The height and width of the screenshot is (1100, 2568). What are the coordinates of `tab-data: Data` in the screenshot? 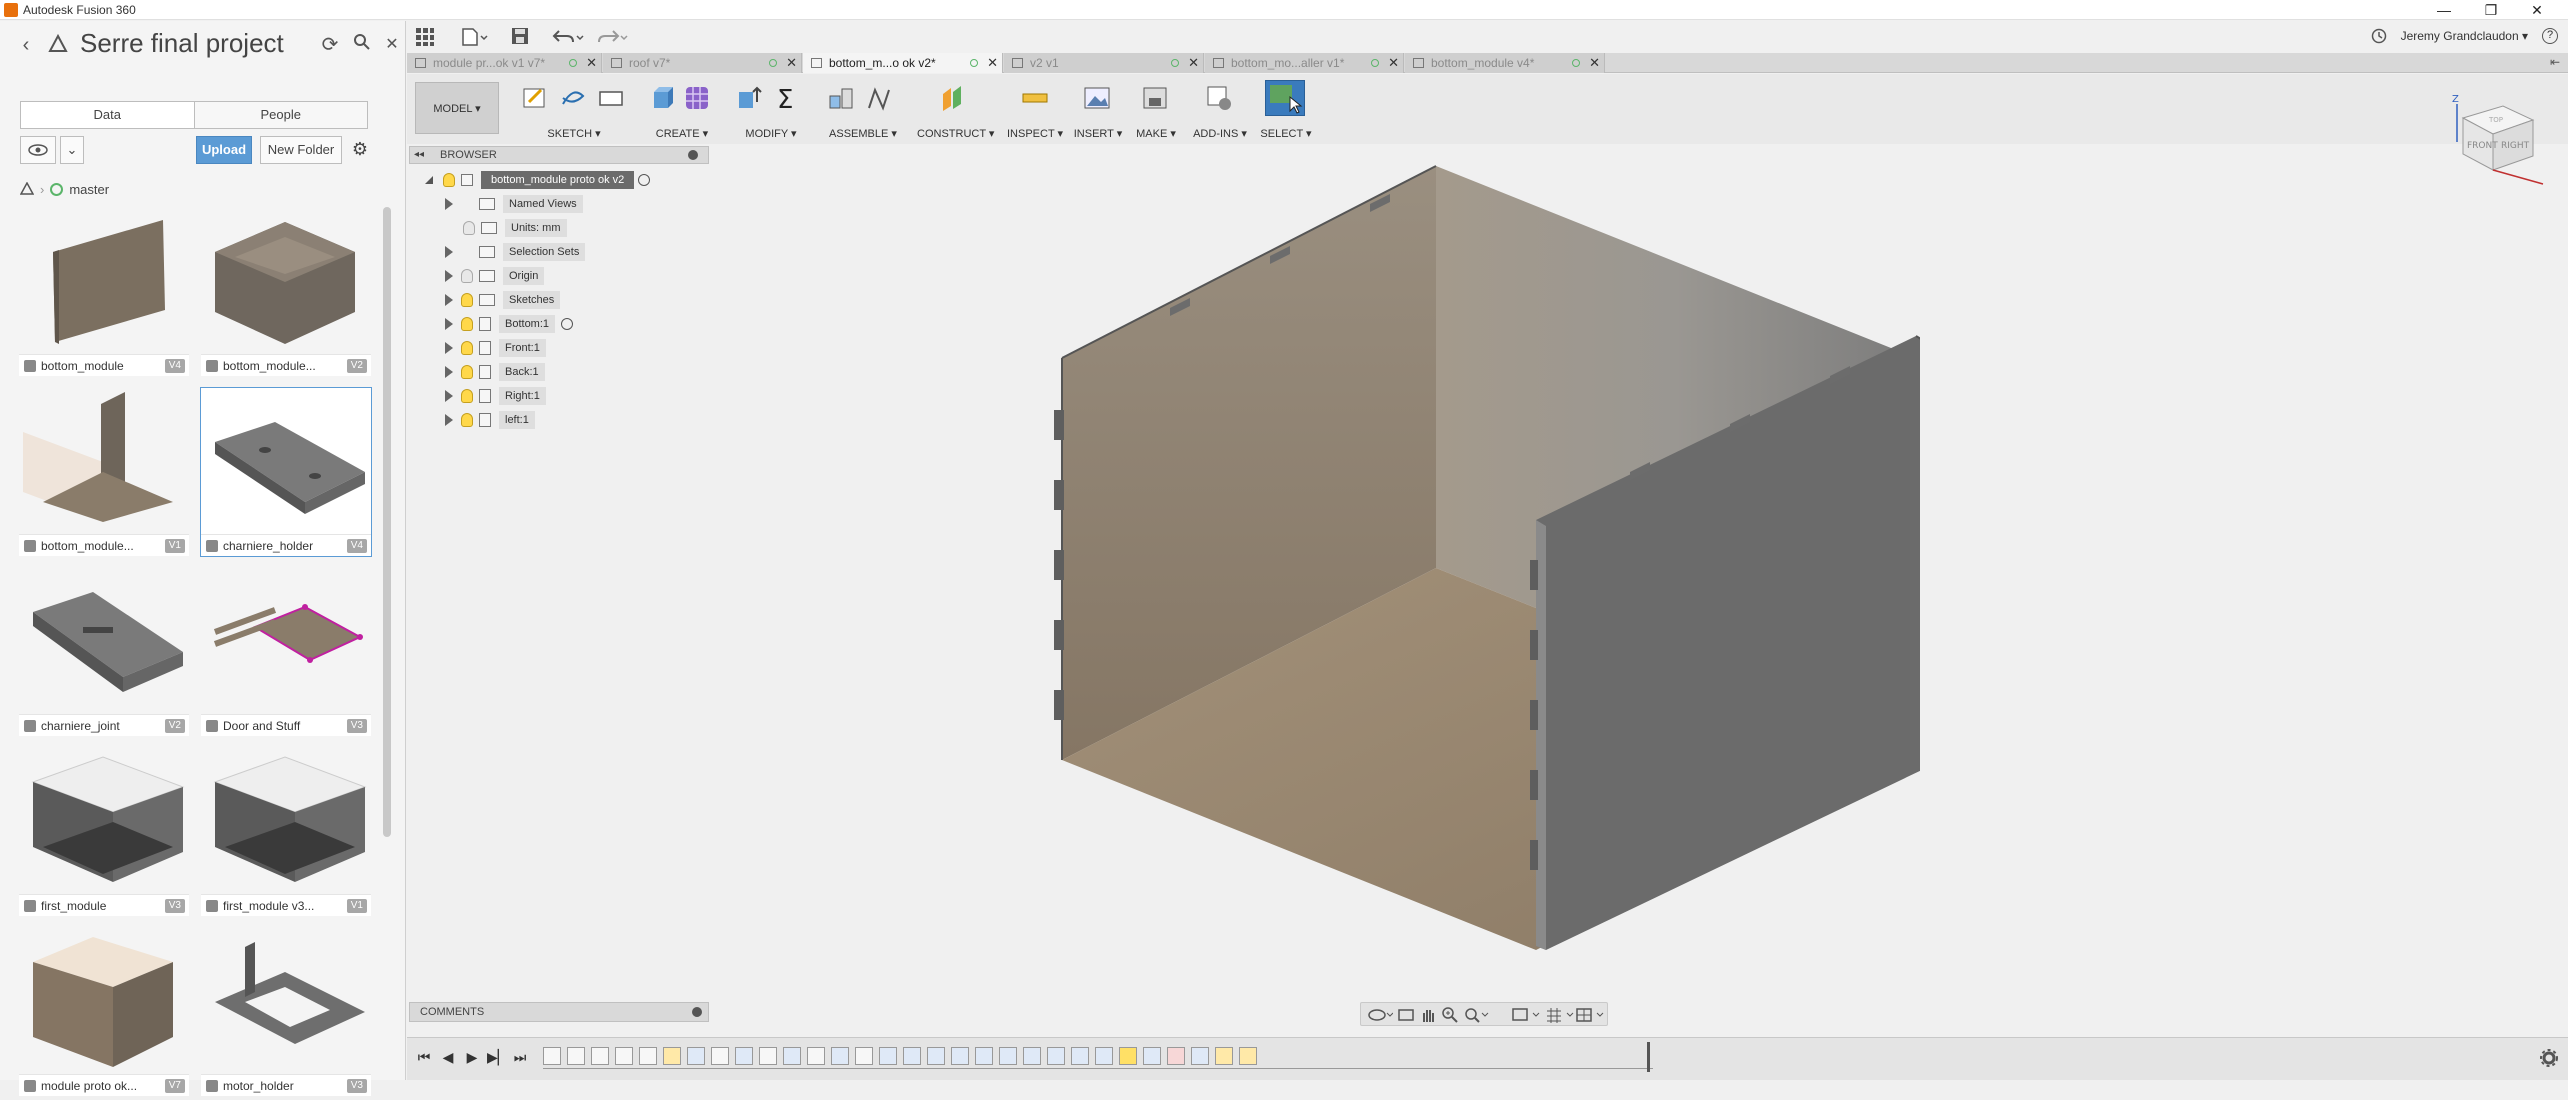 It's located at (108, 115).